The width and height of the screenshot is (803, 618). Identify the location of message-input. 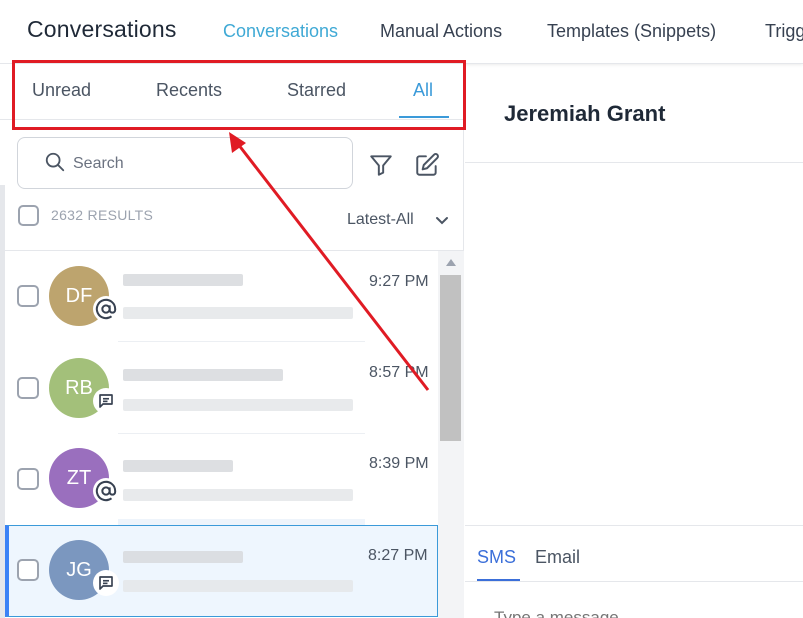
(634, 613).